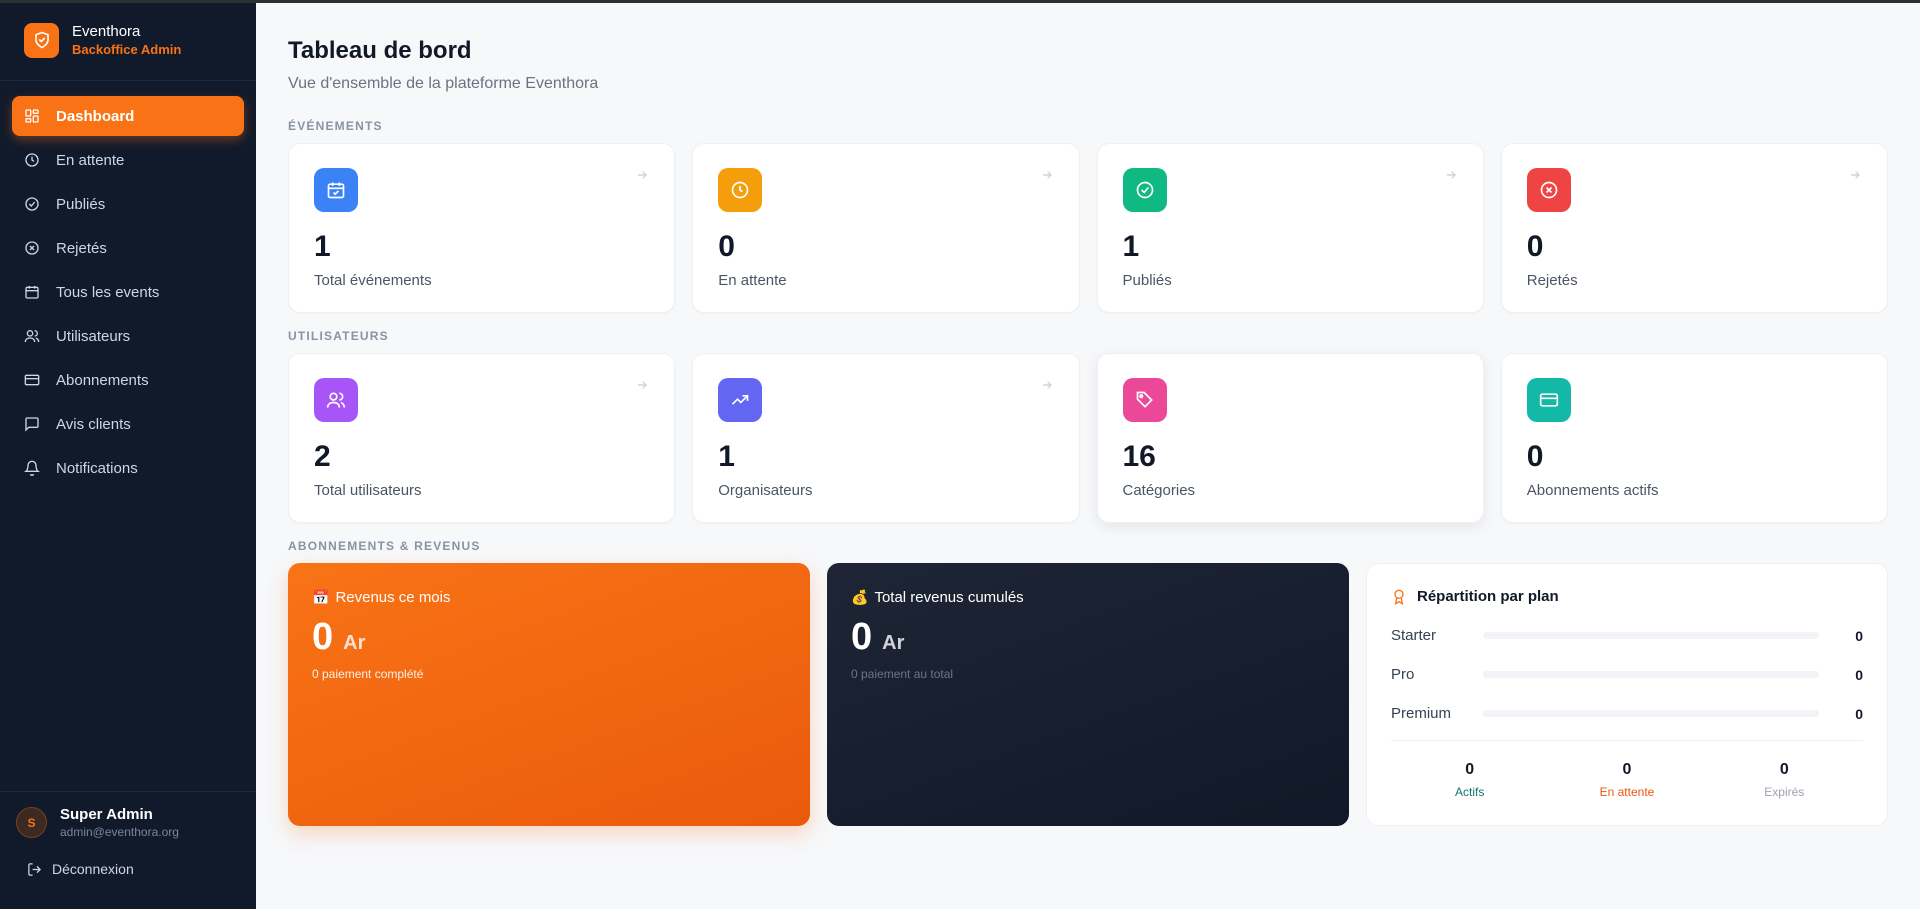  What do you see at coordinates (1088, 597) in the screenshot?
I see `revenue-total-title: 💰 Total revenus cumulés` at bounding box center [1088, 597].